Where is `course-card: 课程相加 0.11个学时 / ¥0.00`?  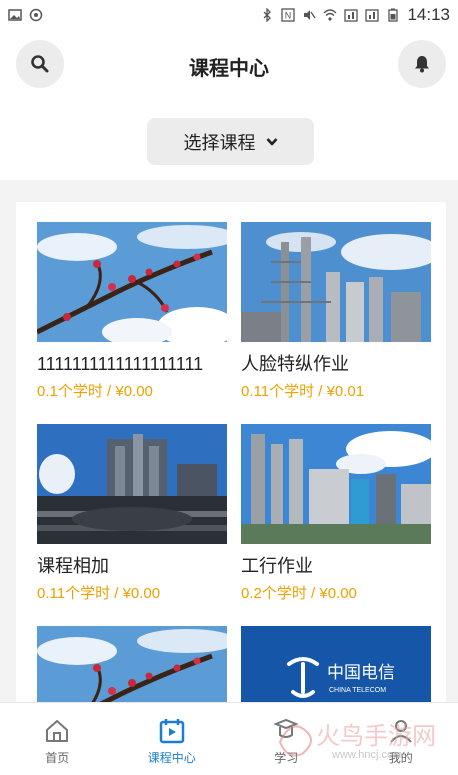 course-card: 课程相加 0.11个学时 / ¥0.00 is located at coordinates (132, 514).